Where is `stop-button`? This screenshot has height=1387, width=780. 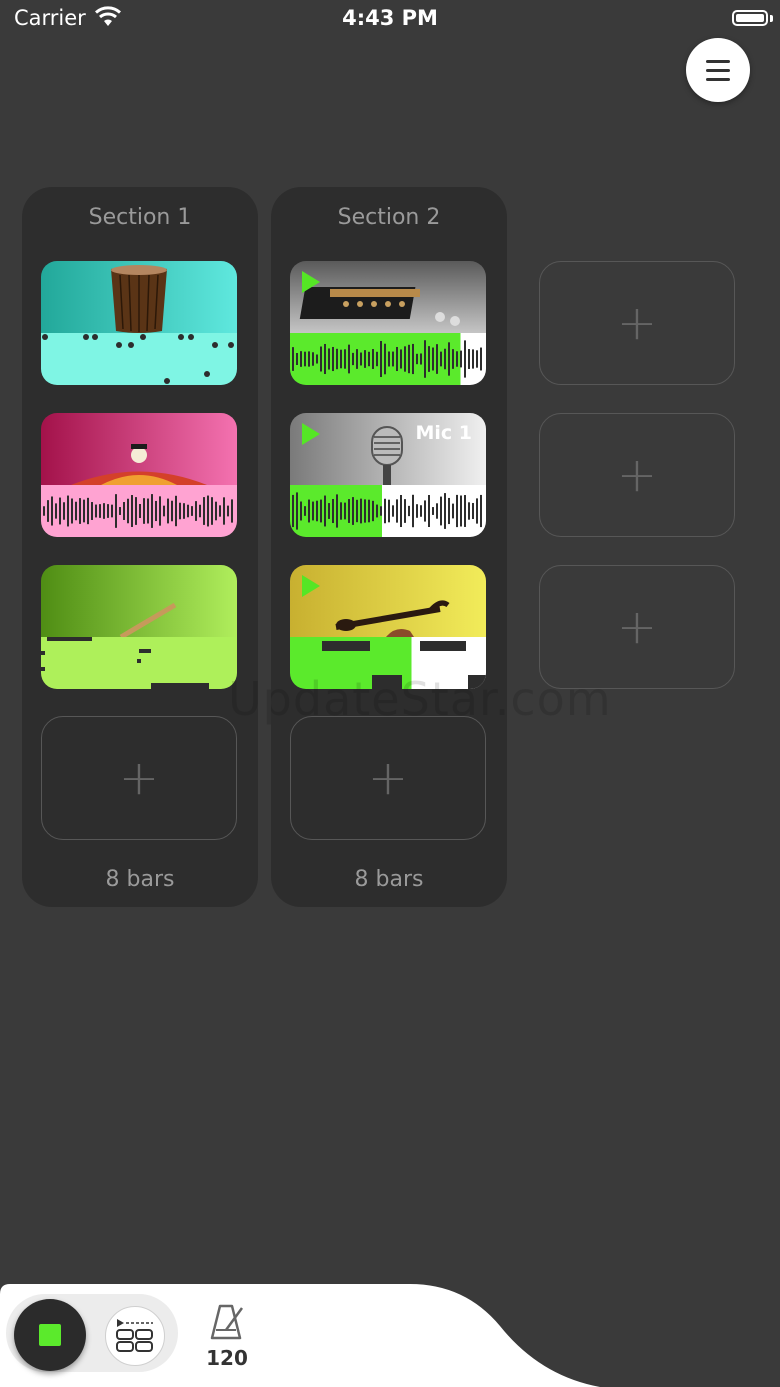
stop-button is located at coordinates (50, 1335).